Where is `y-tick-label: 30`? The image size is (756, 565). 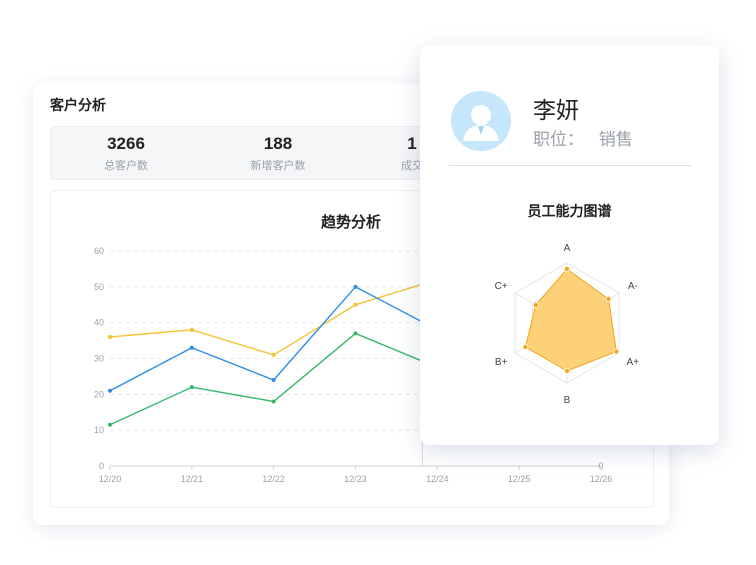 y-tick-label: 30 is located at coordinates (99, 359).